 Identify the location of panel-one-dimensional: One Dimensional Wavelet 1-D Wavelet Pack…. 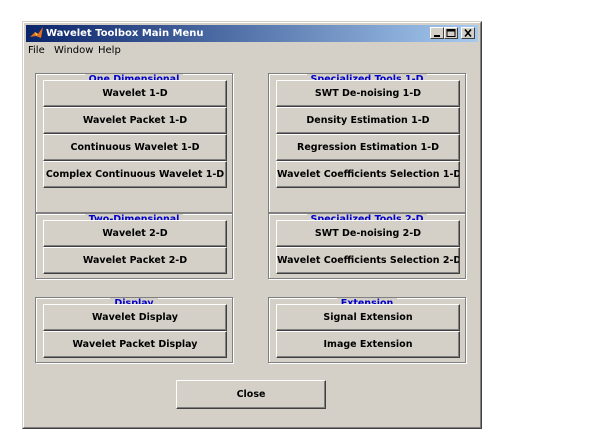
(134, 143).